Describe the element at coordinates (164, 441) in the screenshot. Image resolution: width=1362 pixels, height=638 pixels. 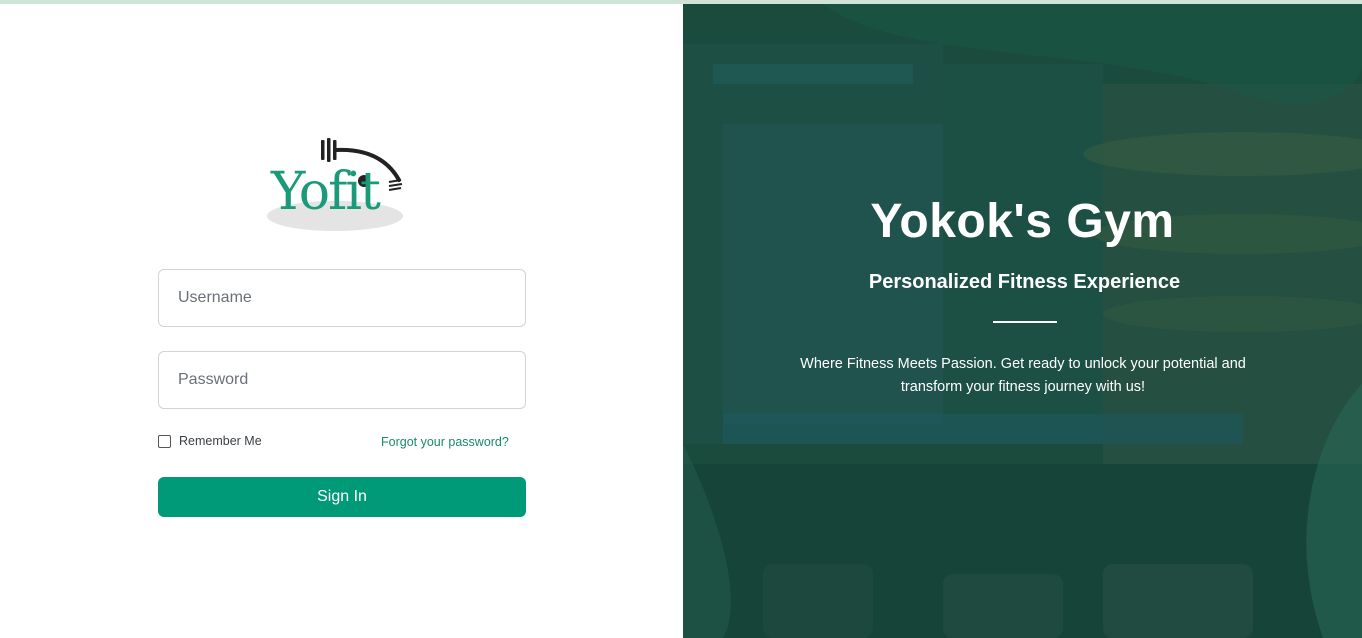
I see `remember-me-checkbox` at that location.